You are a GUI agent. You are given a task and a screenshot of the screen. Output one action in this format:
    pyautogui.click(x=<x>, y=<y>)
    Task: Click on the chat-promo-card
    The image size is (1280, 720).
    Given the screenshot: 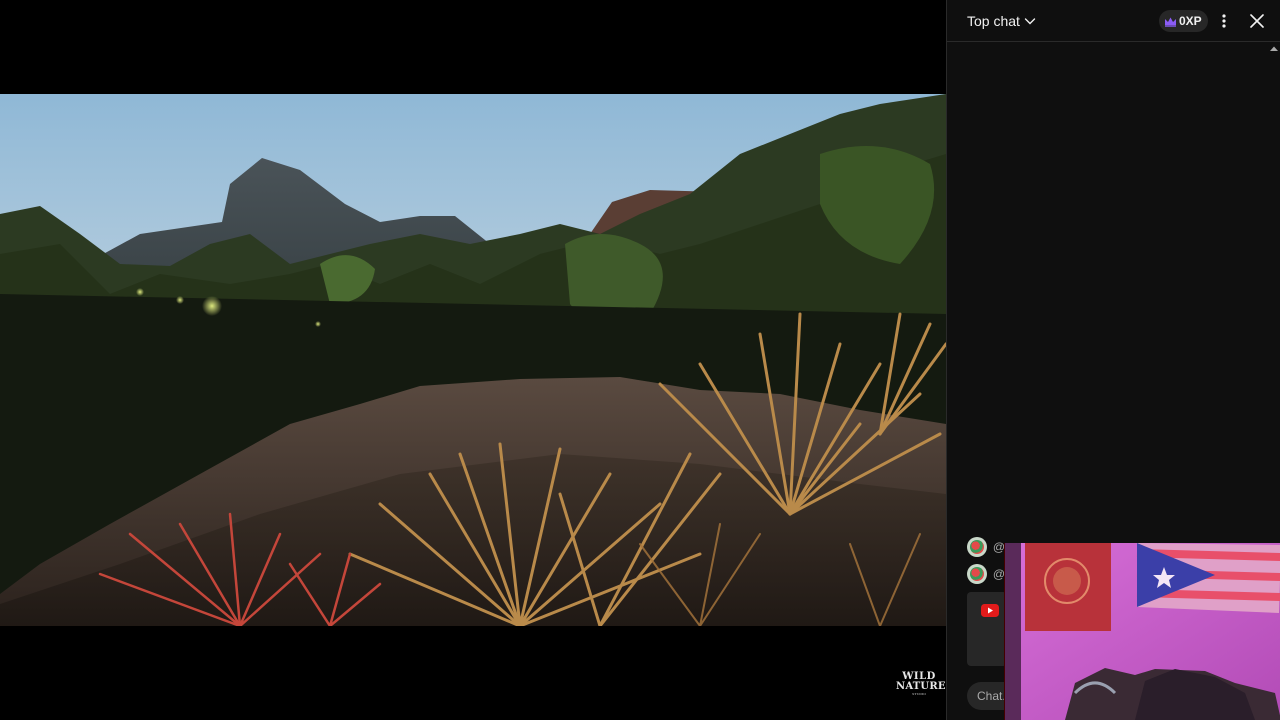 What is the action you would take?
    pyautogui.click(x=987, y=629)
    